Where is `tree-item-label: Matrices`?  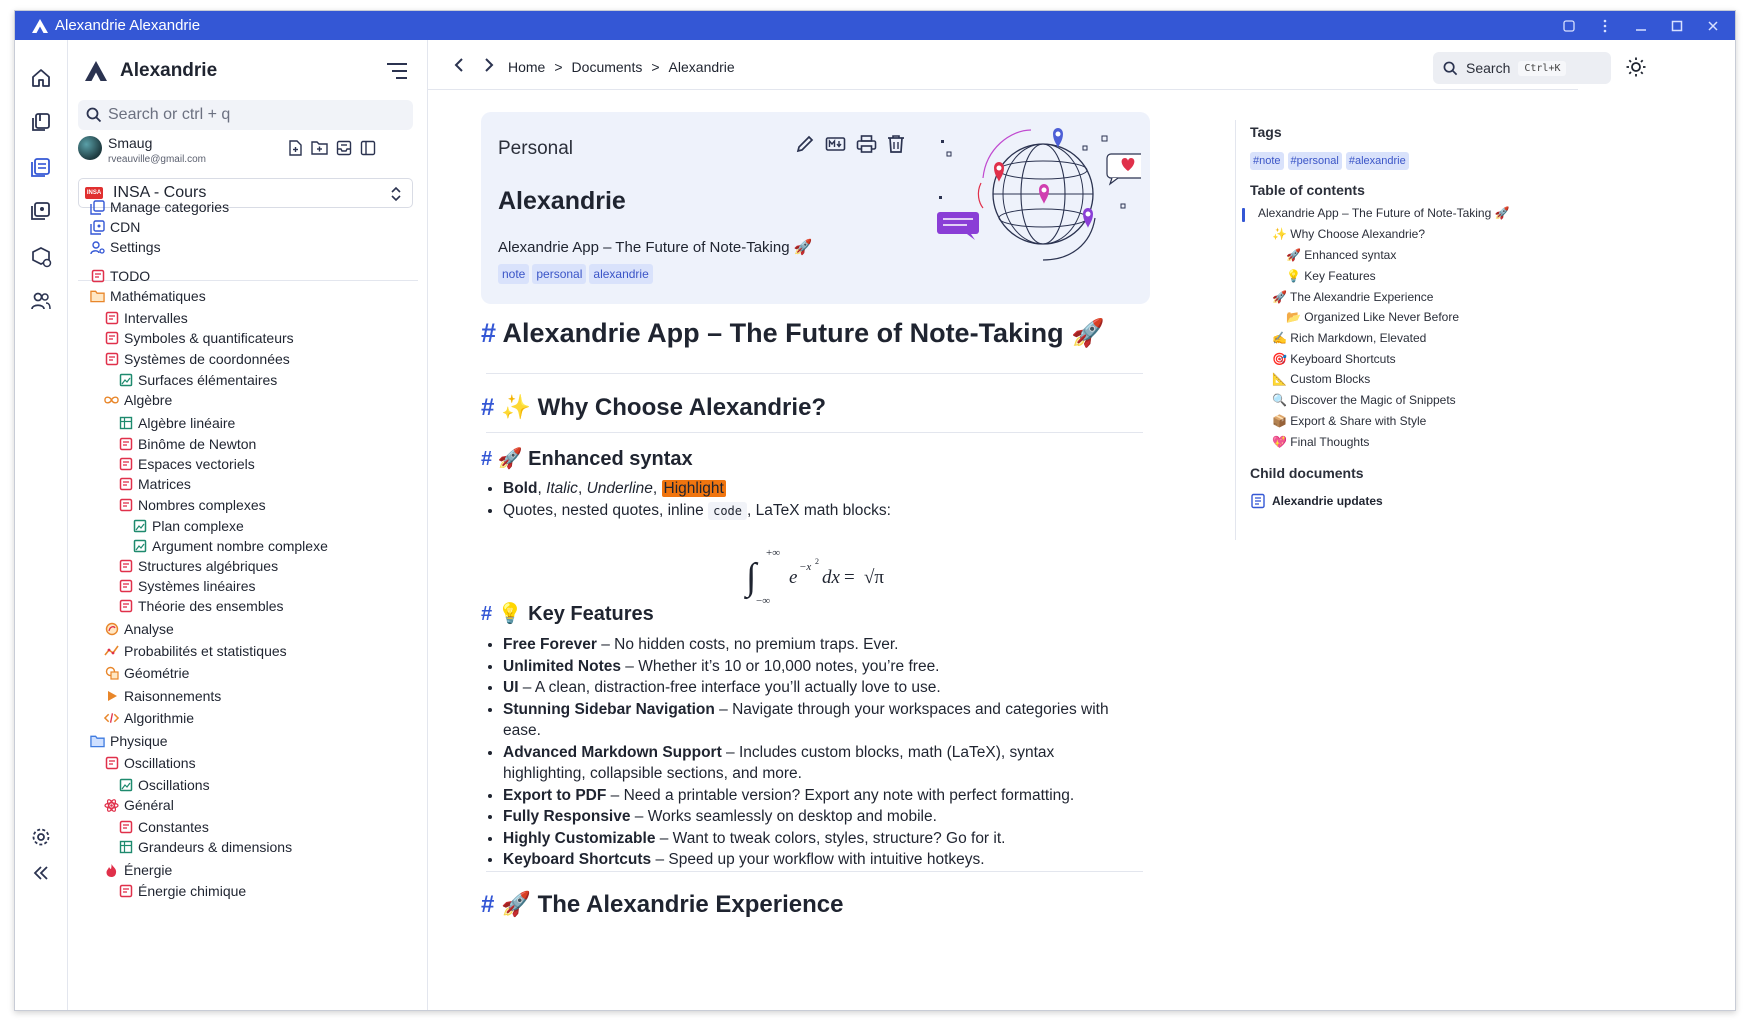 tree-item-label: Matrices is located at coordinates (164, 484).